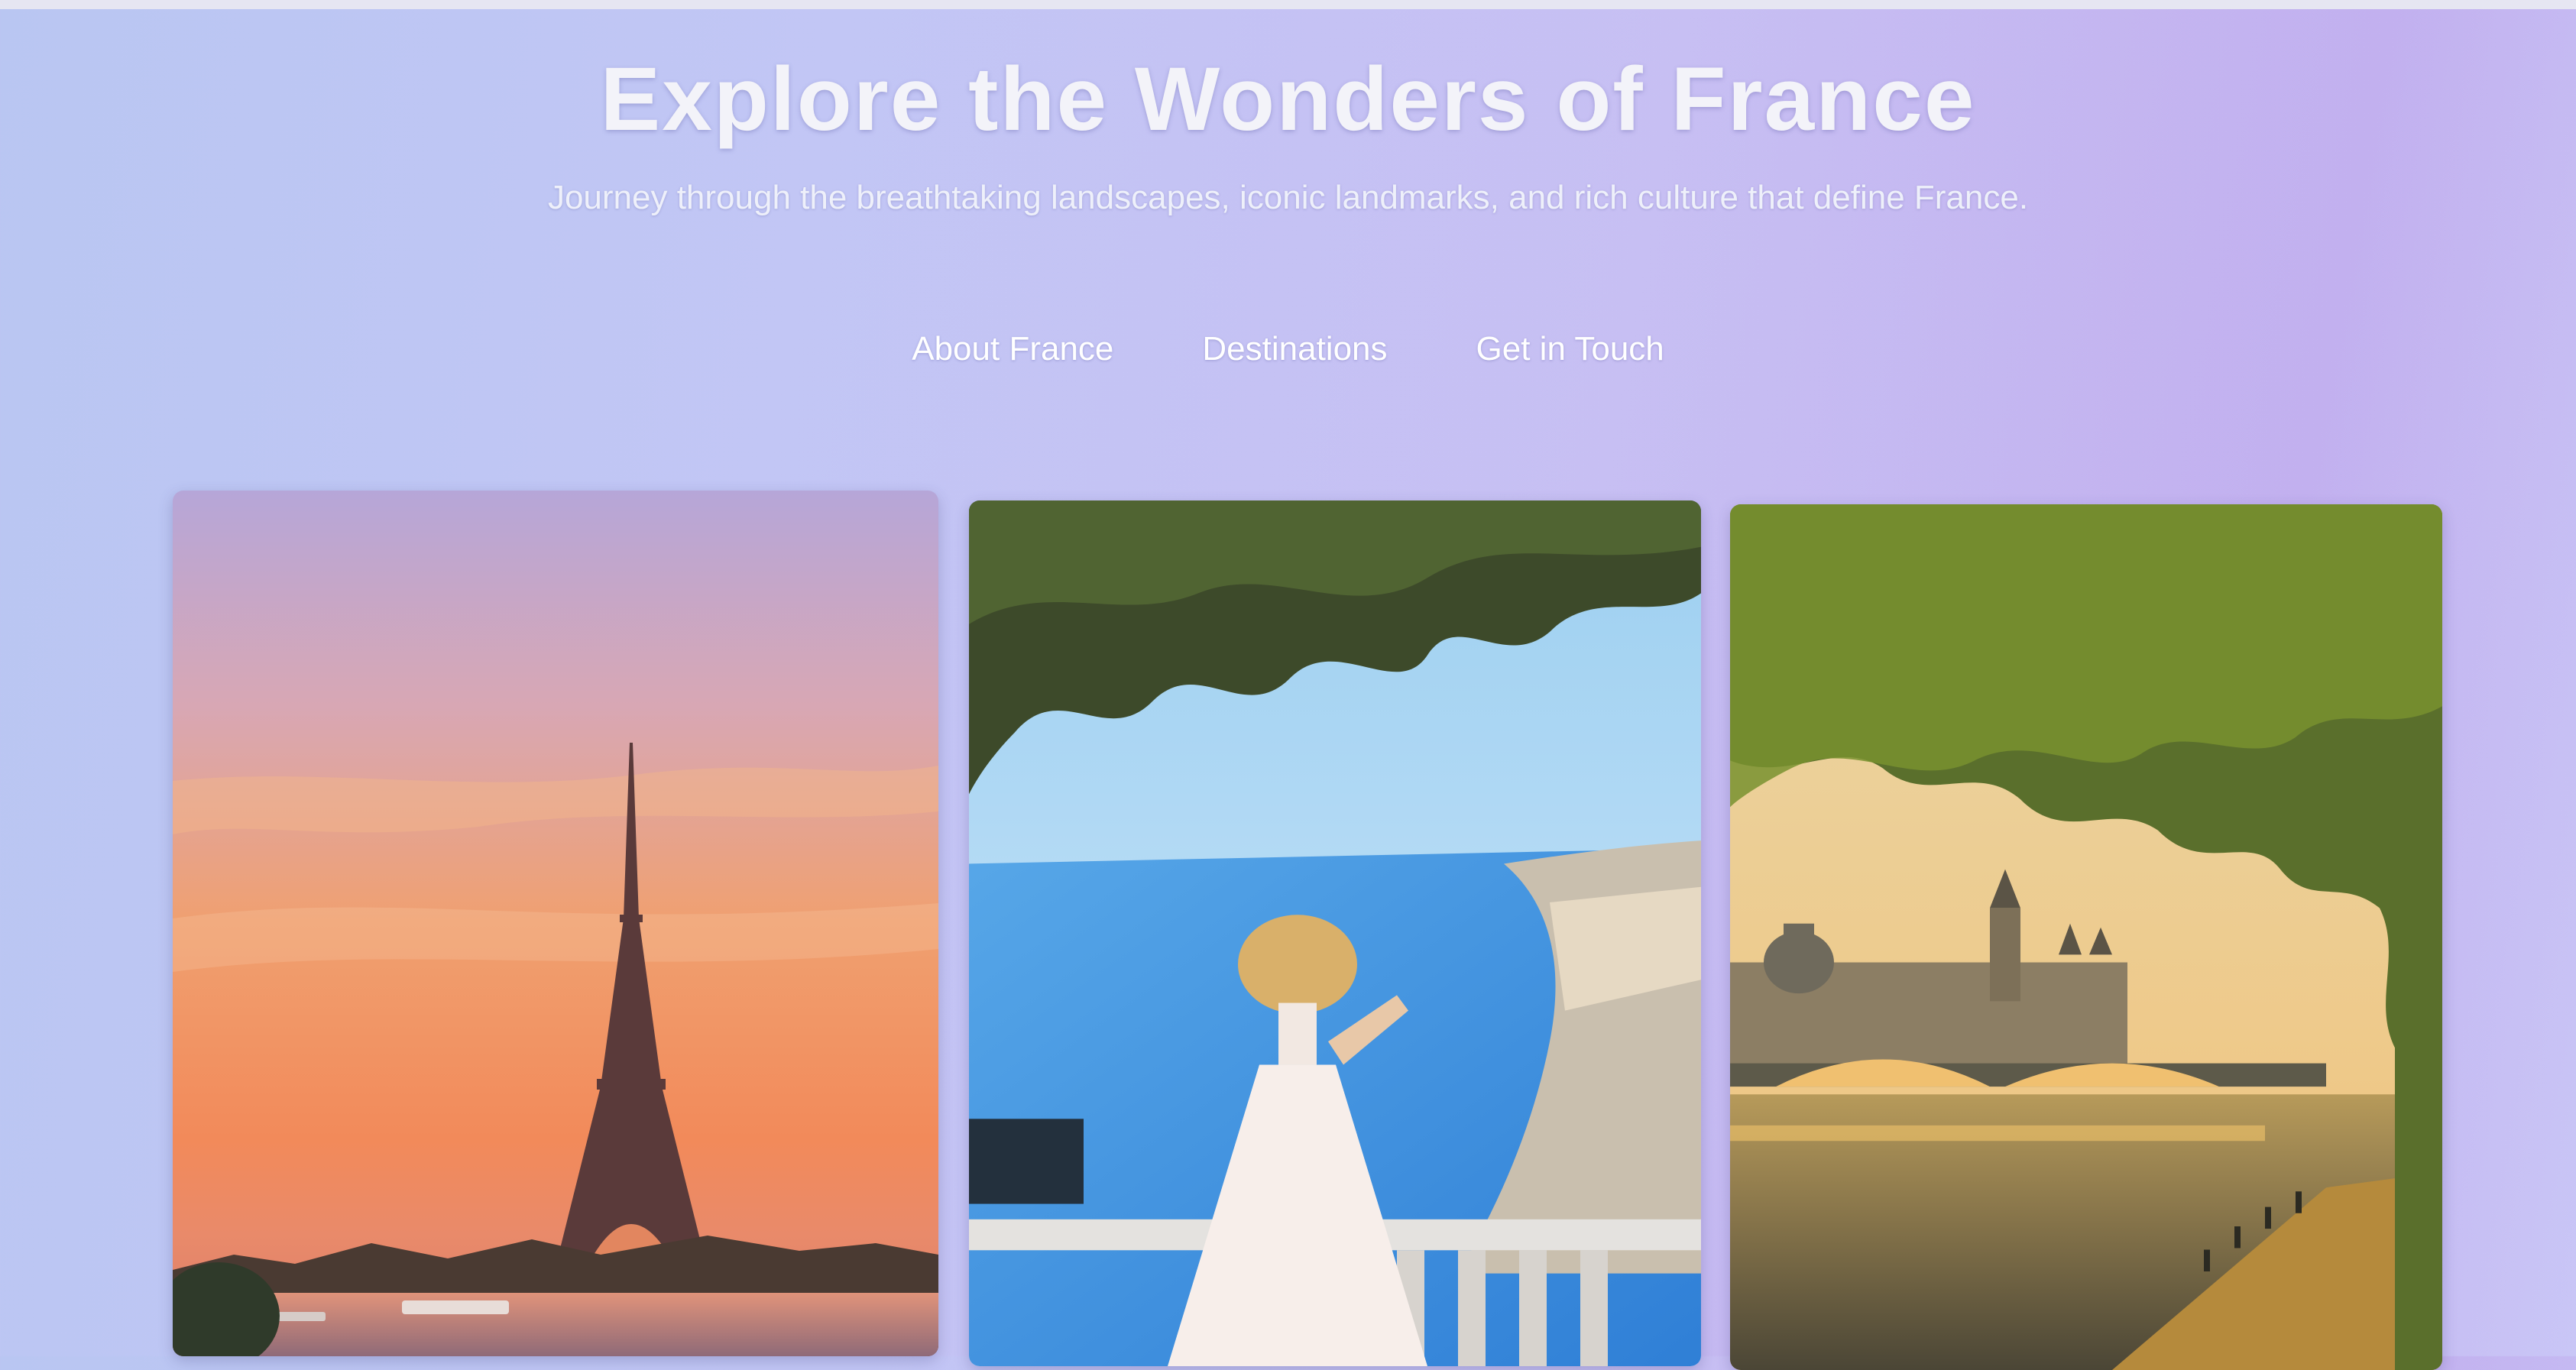  What do you see at coordinates (1013, 349) in the screenshot?
I see `nav-link-about-france: About France` at bounding box center [1013, 349].